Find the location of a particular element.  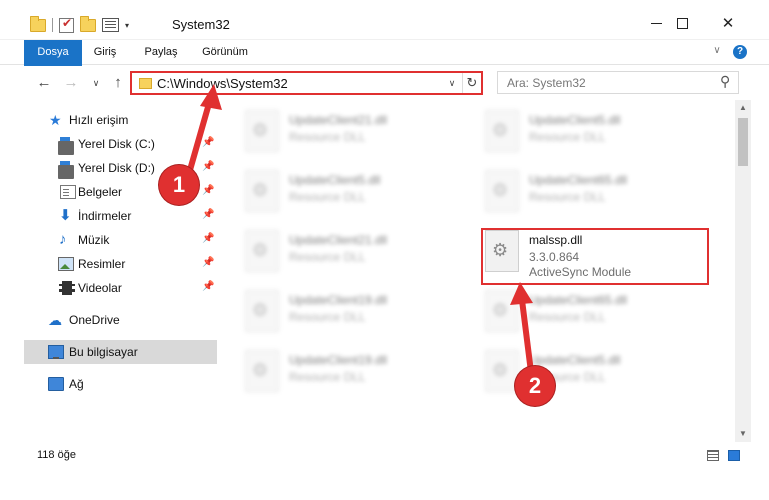

disk-icon is located at coordinates (66, 146).